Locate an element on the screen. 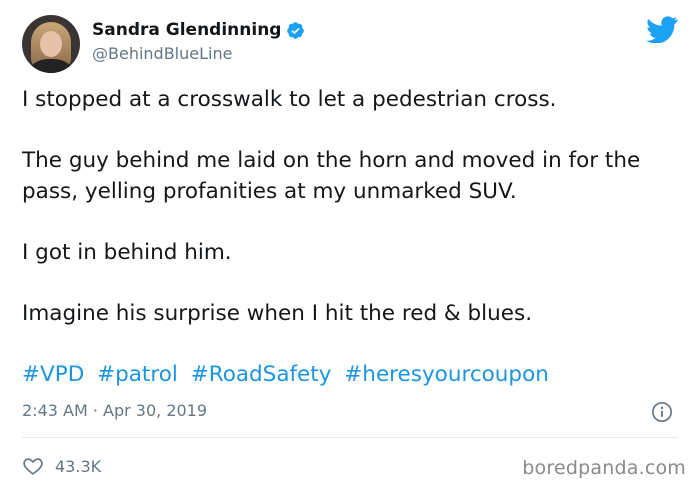 This screenshot has height=494, width=700. name-row: Sandra Glendinning is located at coordinates (198, 30).